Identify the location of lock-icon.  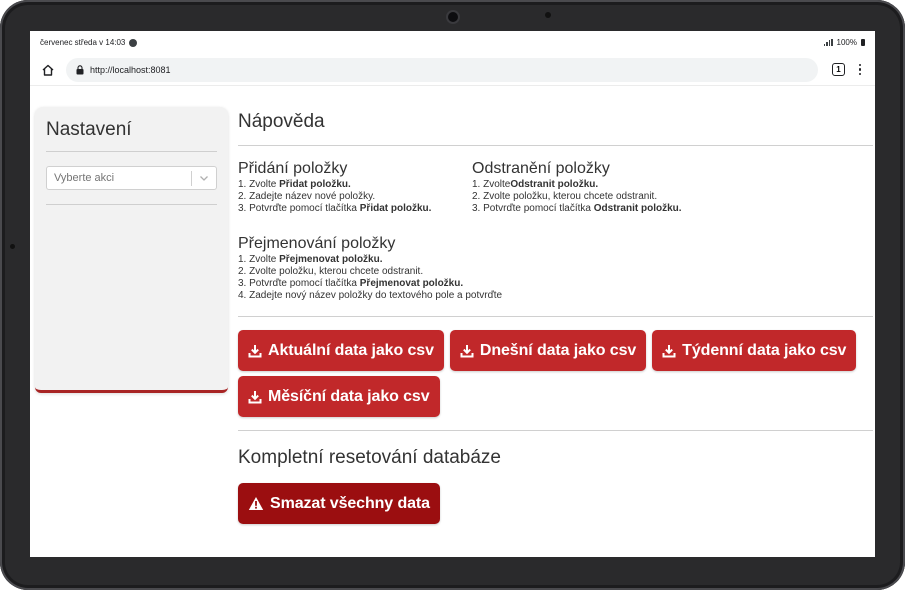
(80, 69).